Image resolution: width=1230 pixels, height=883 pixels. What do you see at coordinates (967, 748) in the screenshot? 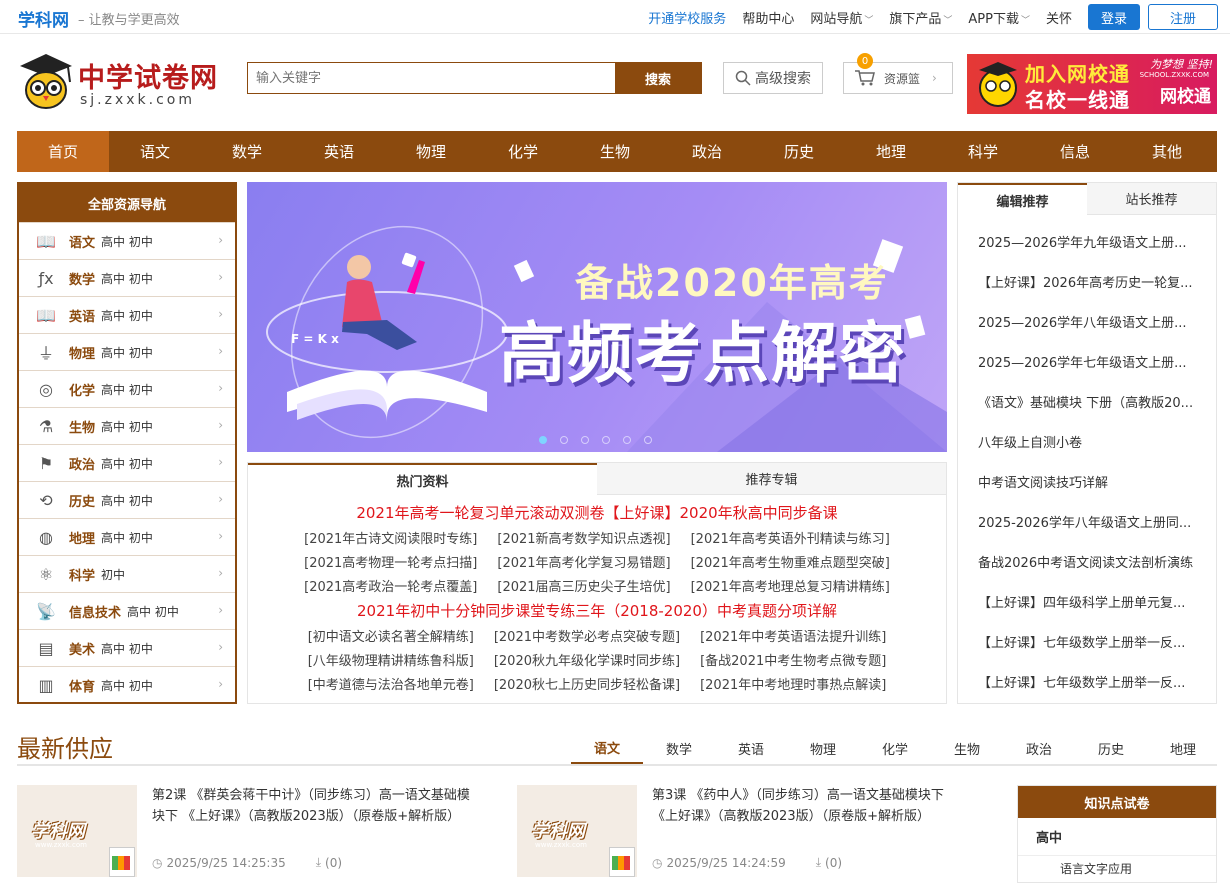
I see `latest-tab: 生物` at bounding box center [967, 748].